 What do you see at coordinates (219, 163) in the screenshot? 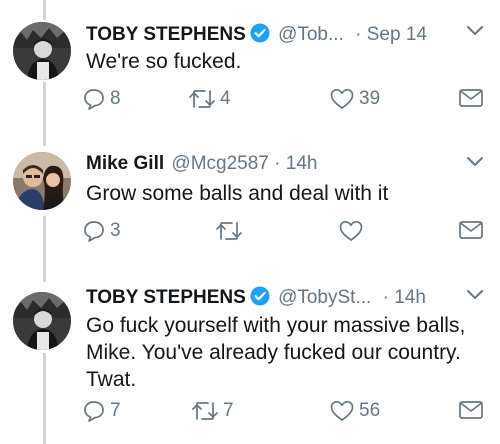
I see `author-handle: @Mcg2587` at bounding box center [219, 163].